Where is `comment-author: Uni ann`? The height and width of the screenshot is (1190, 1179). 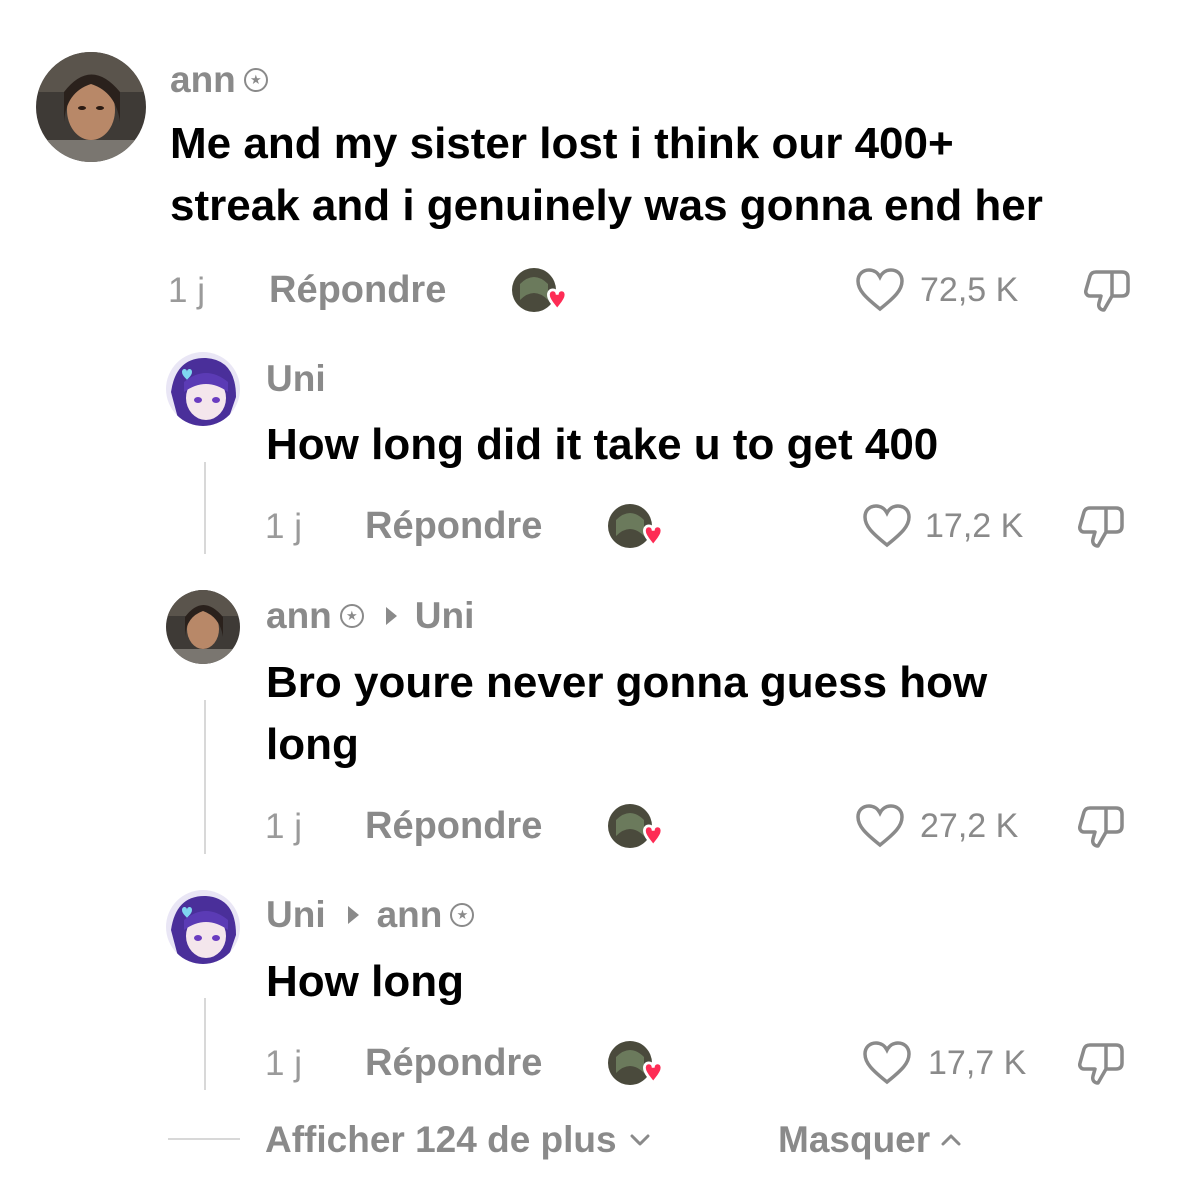 comment-author: Uni ann is located at coordinates (370, 915).